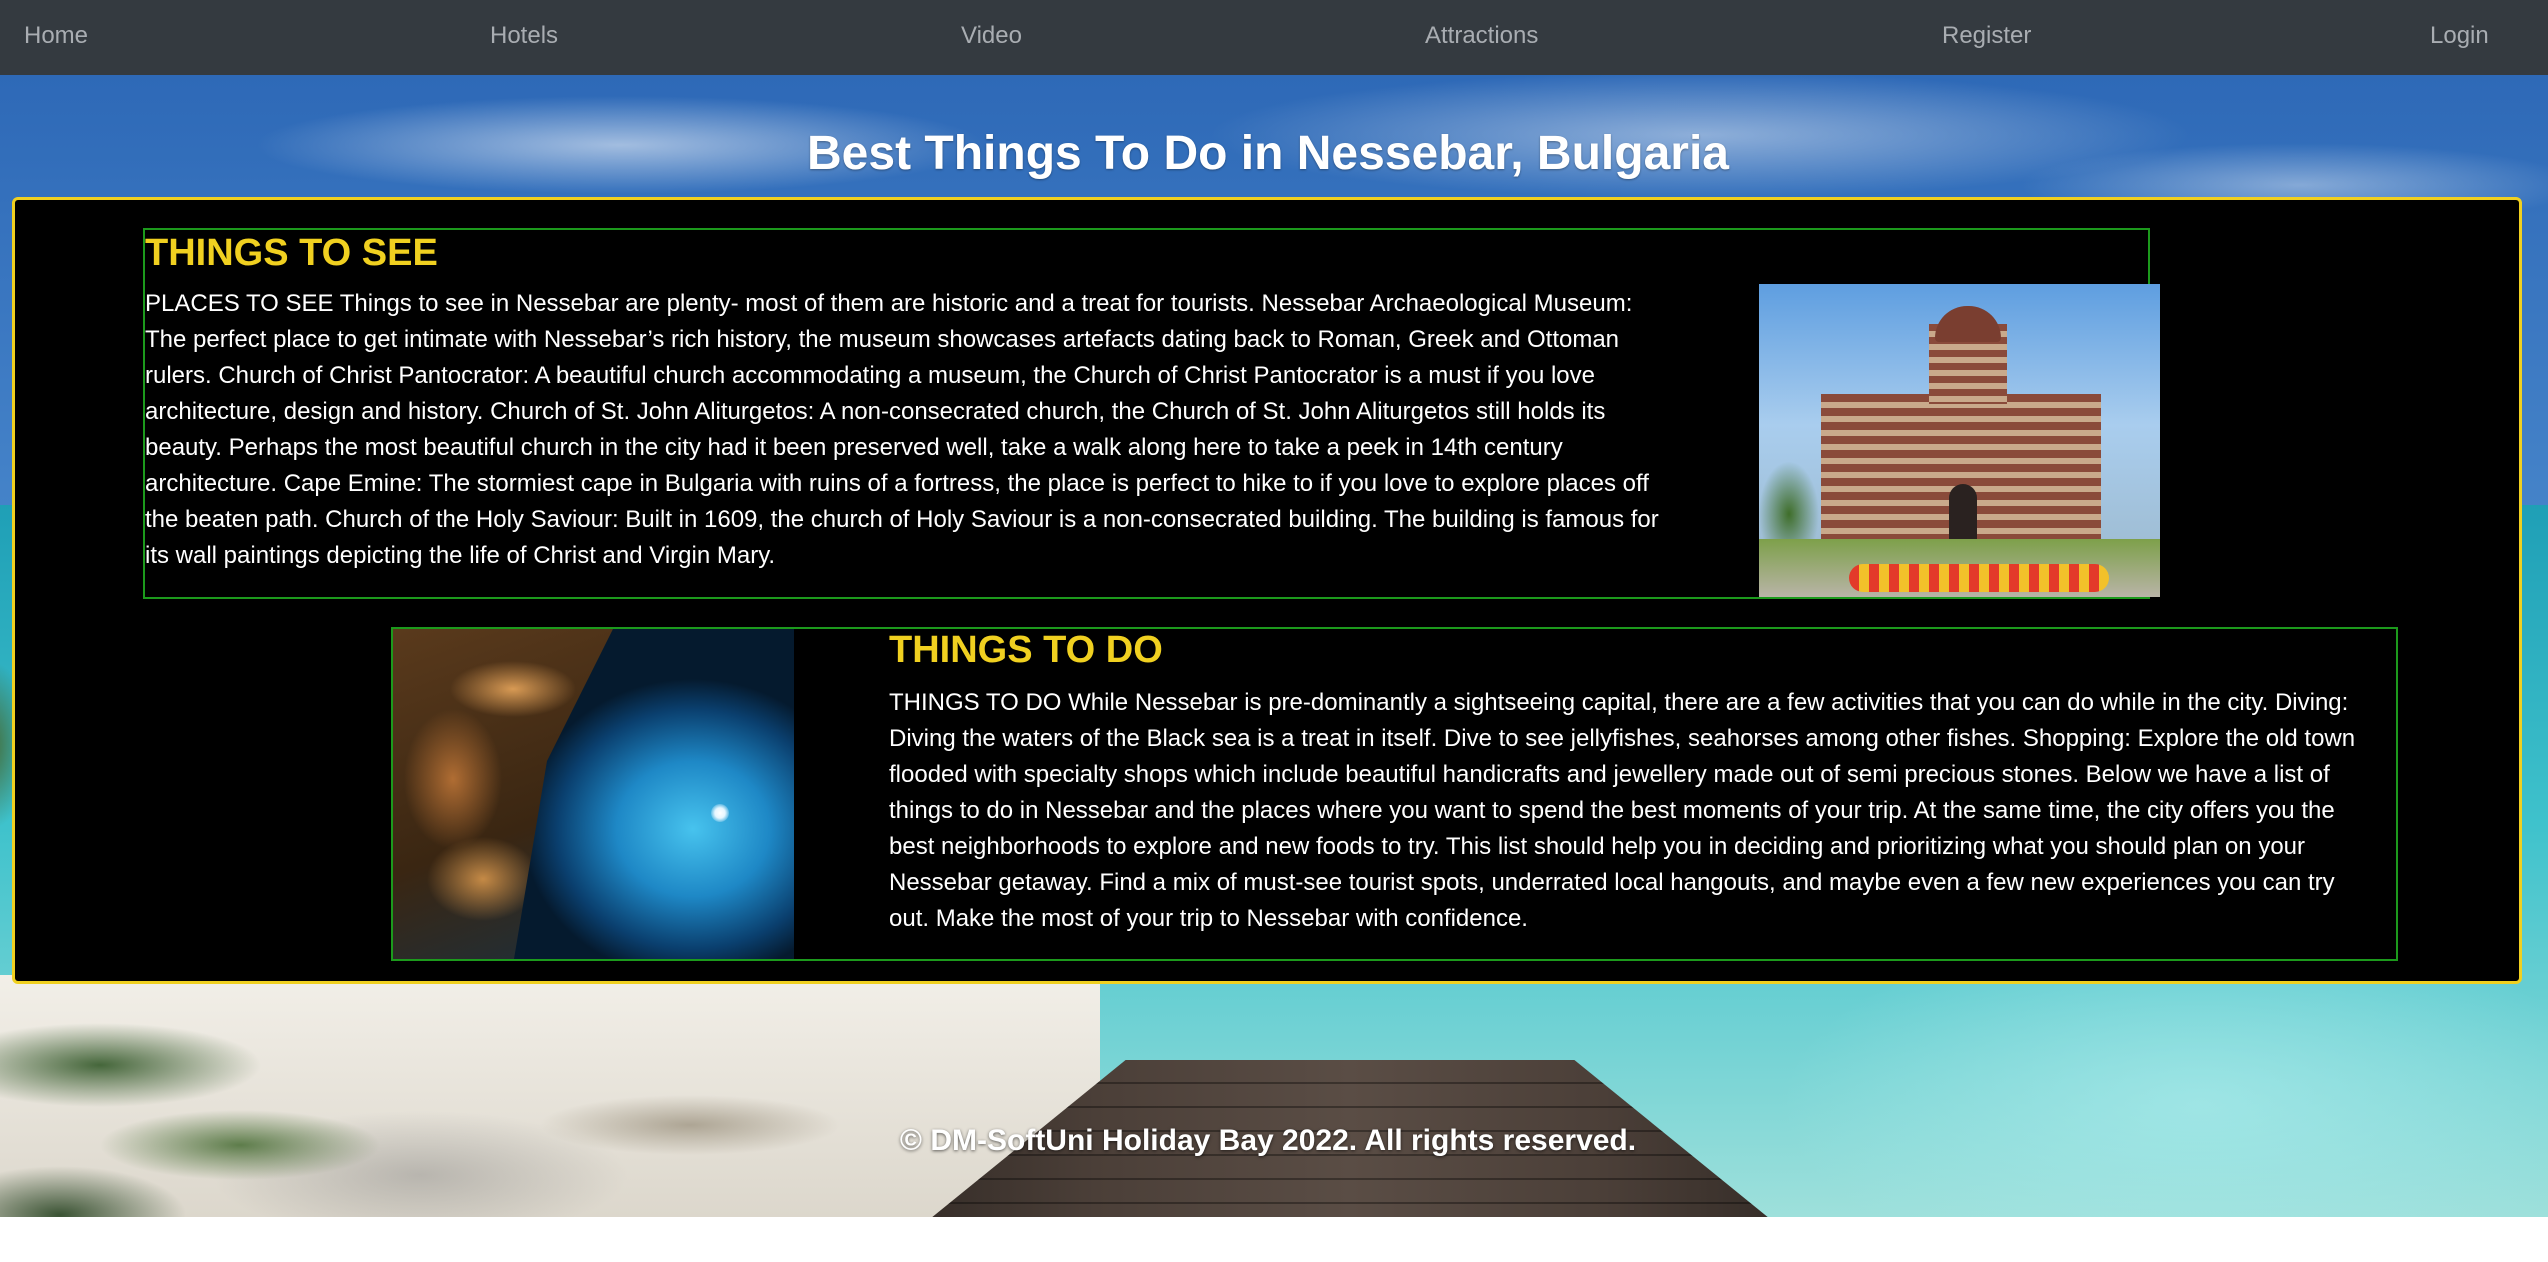 The height and width of the screenshot is (1262, 2548). What do you see at coordinates (1026, 650) in the screenshot?
I see `things-to-do-heading: THINGS TO DO` at bounding box center [1026, 650].